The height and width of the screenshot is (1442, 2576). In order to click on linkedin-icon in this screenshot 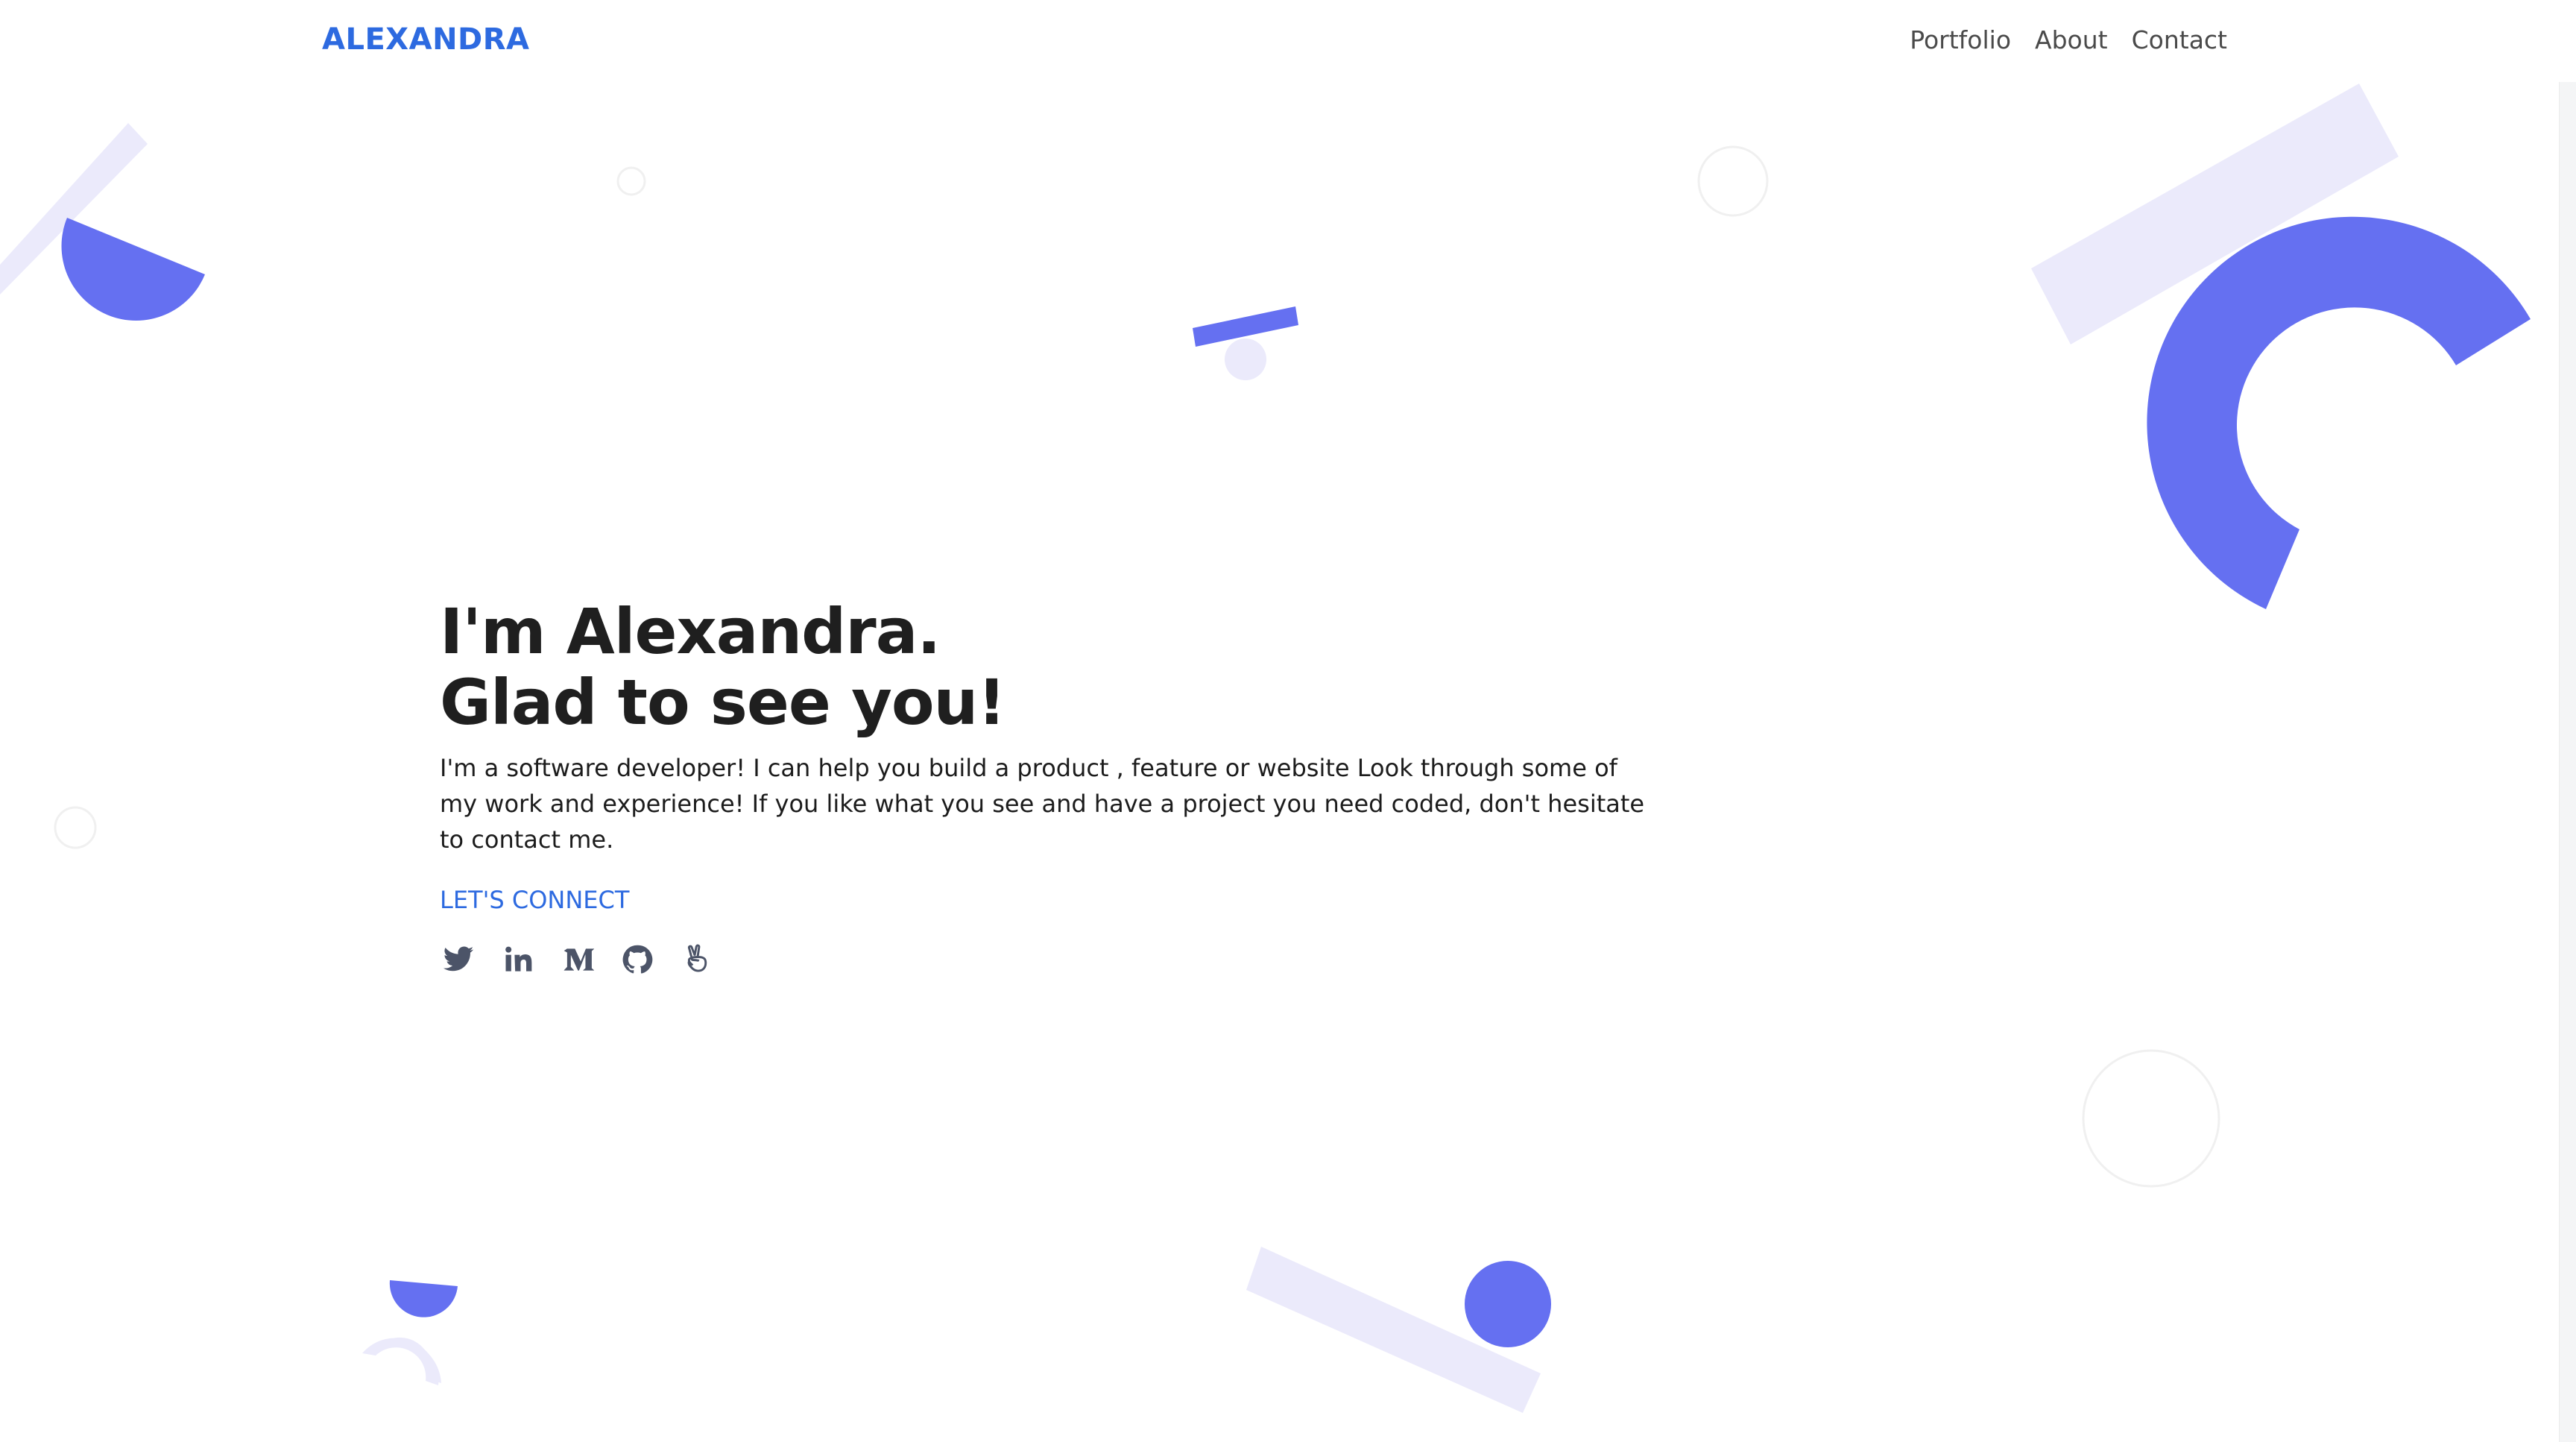, I will do `click(518, 959)`.